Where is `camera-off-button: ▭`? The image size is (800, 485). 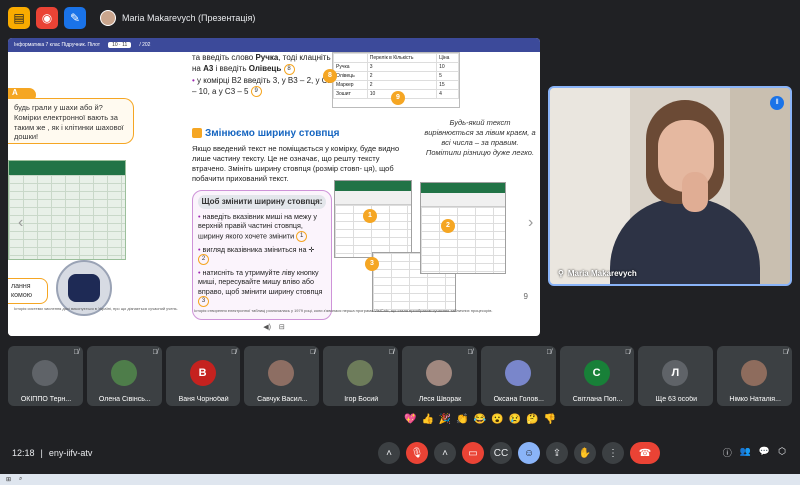 camera-off-button: ▭ is located at coordinates (473, 453).